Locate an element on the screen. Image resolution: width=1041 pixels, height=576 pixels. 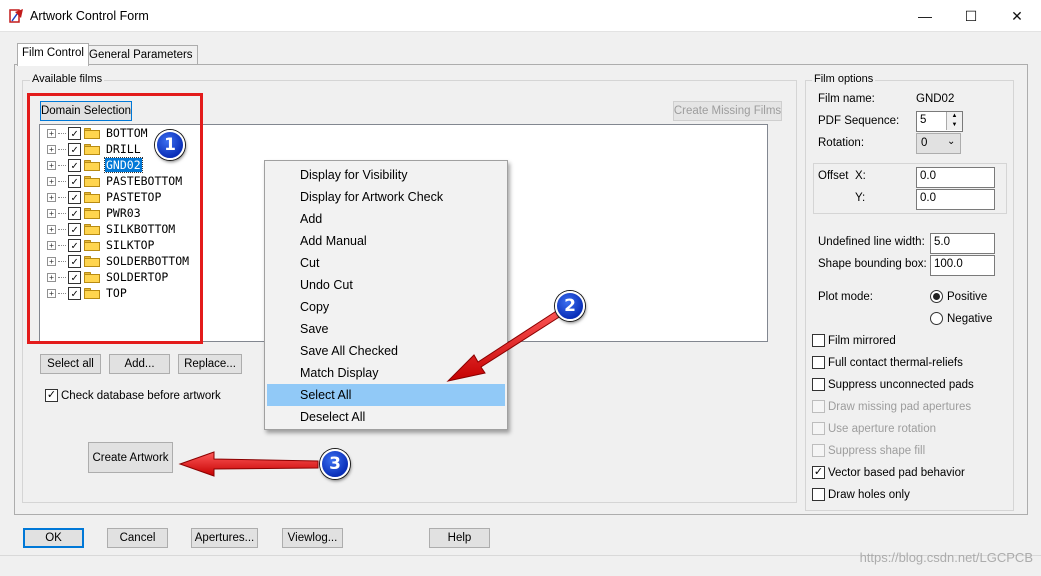
annotation-arrows is located at coordinates (371, 392).